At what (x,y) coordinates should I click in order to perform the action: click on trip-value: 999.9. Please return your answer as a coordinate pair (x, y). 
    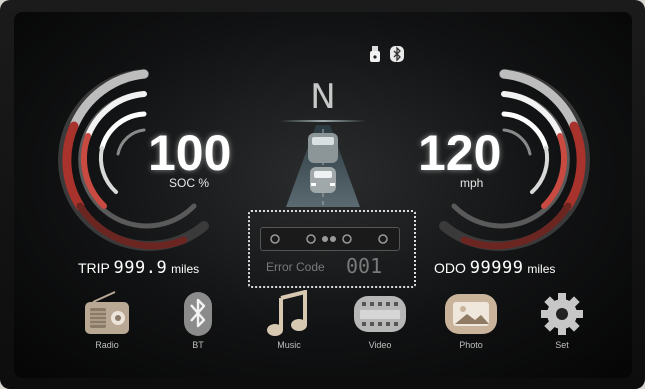
    Looking at the image, I should click on (140, 268).